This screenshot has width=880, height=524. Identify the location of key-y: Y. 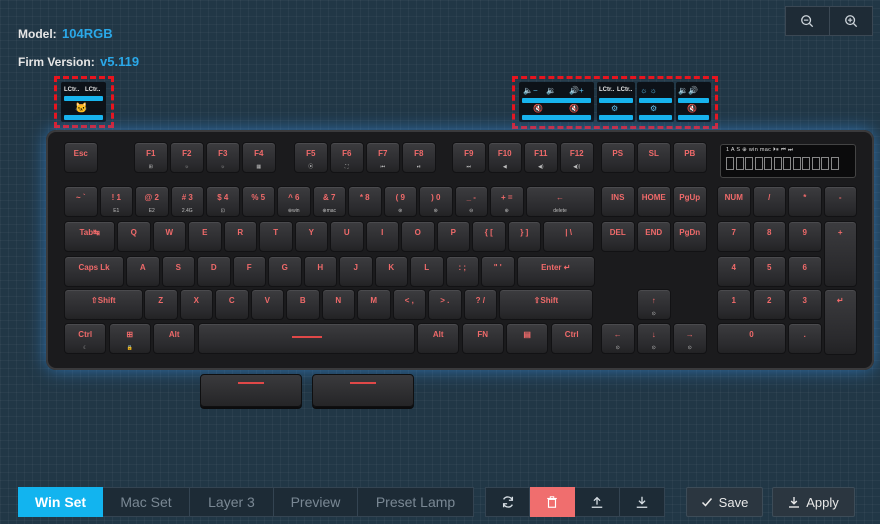
(311, 236).